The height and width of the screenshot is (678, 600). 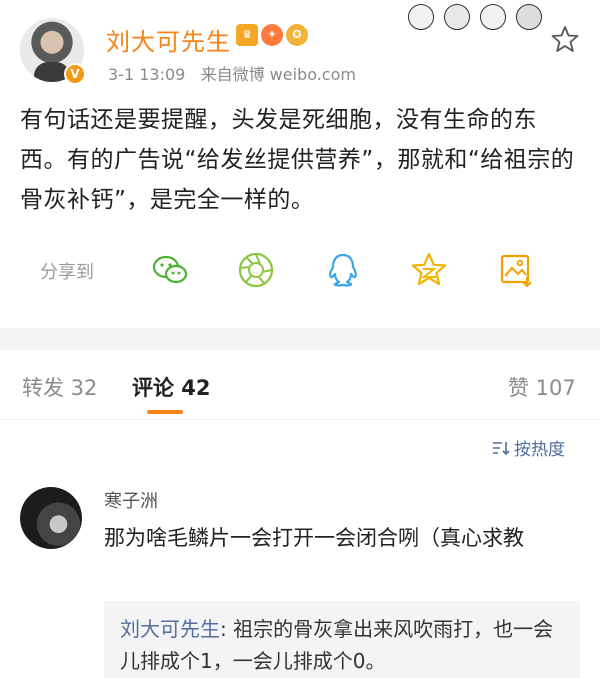 I want to click on save-image-icon, so click(x=516, y=270).